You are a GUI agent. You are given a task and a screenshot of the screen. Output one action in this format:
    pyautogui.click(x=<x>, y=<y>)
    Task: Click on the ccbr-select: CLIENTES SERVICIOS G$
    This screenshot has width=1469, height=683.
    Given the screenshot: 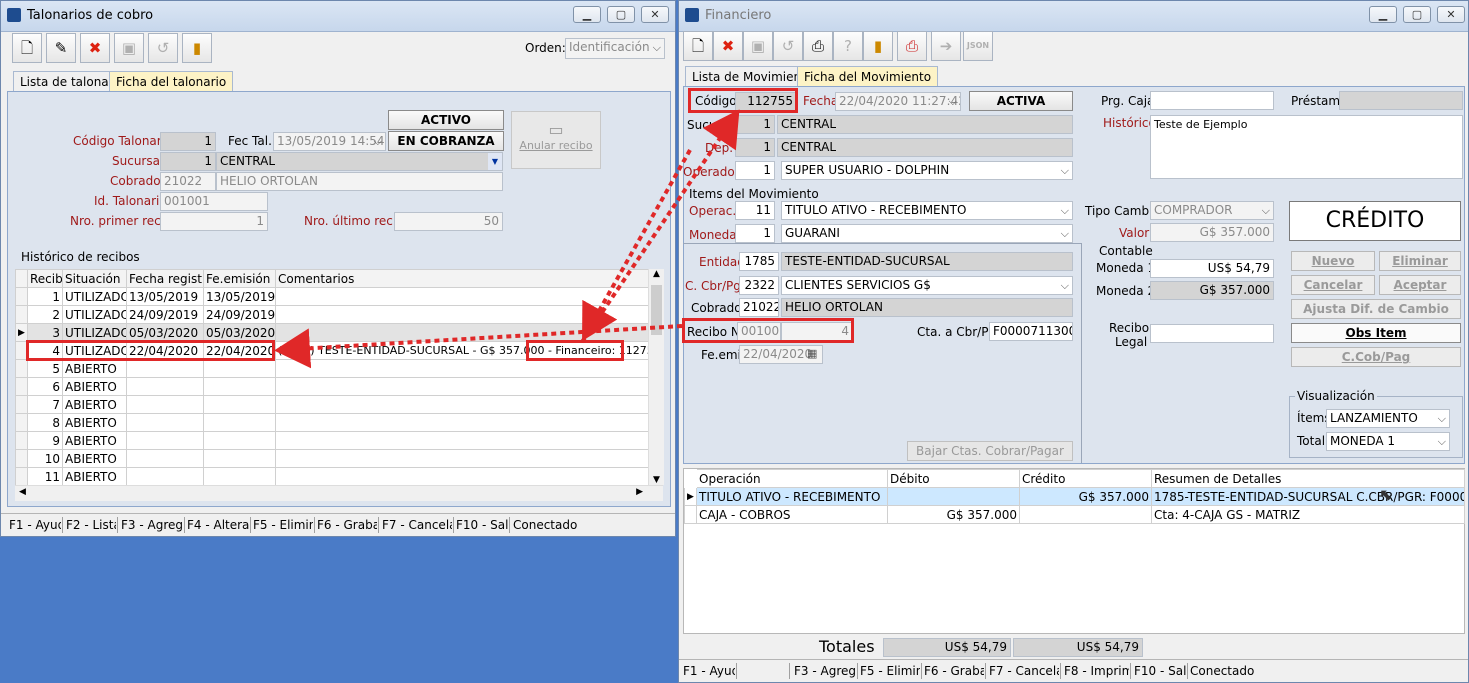 What is the action you would take?
    pyautogui.click(x=927, y=285)
    